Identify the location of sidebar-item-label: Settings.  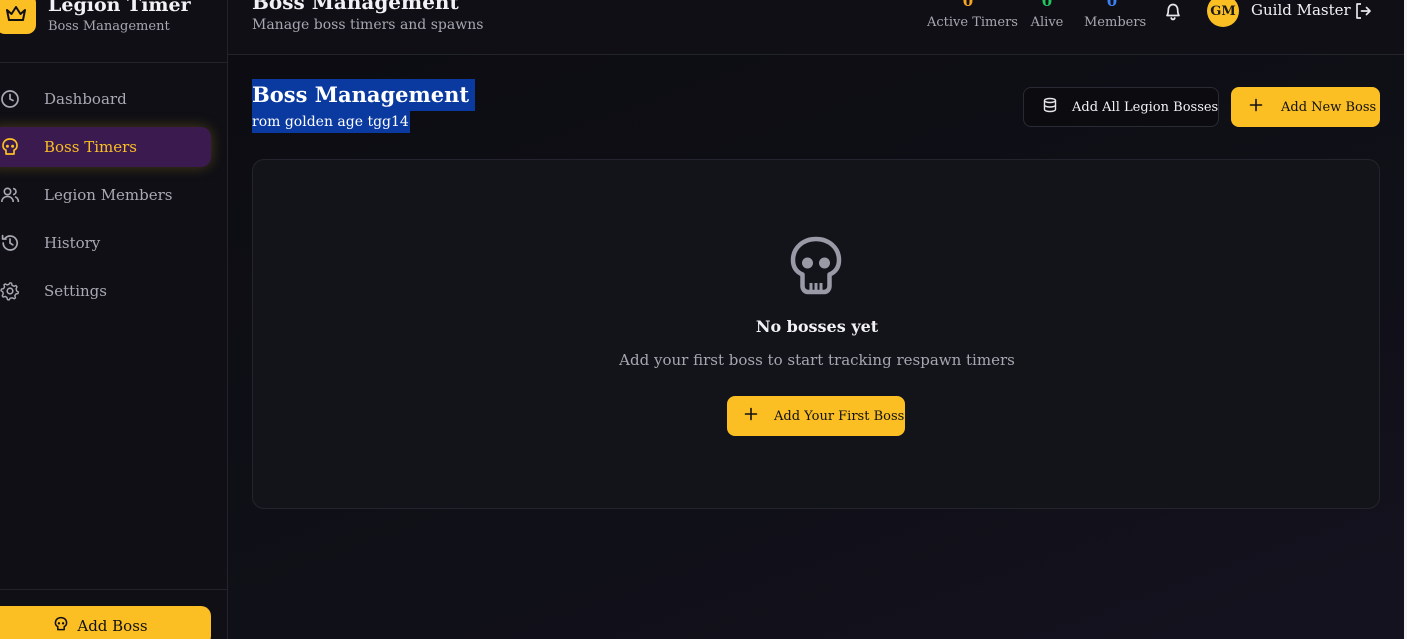
(75, 291).